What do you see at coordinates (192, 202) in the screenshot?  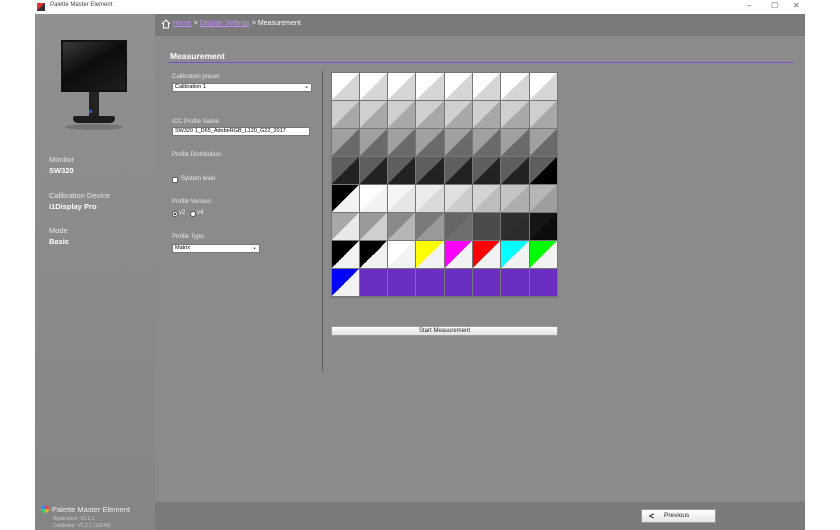 I see `profile-version-label: Profile Version:` at bounding box center [192, 202].